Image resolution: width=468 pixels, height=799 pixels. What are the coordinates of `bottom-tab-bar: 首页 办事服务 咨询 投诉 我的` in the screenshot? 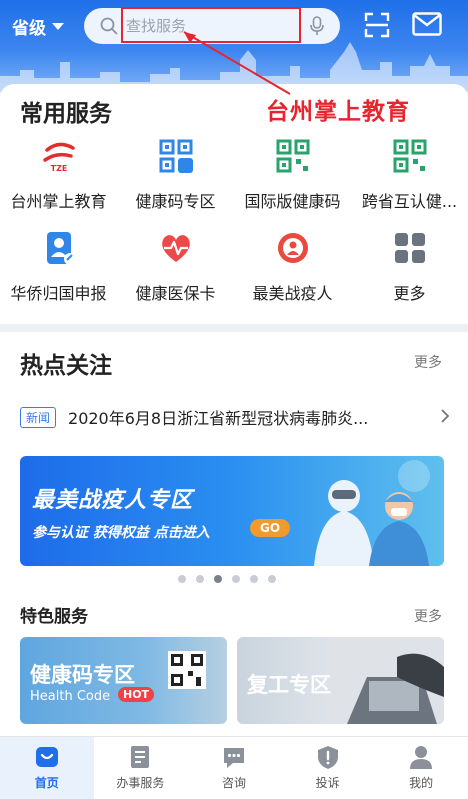 It's located at (234, 767).